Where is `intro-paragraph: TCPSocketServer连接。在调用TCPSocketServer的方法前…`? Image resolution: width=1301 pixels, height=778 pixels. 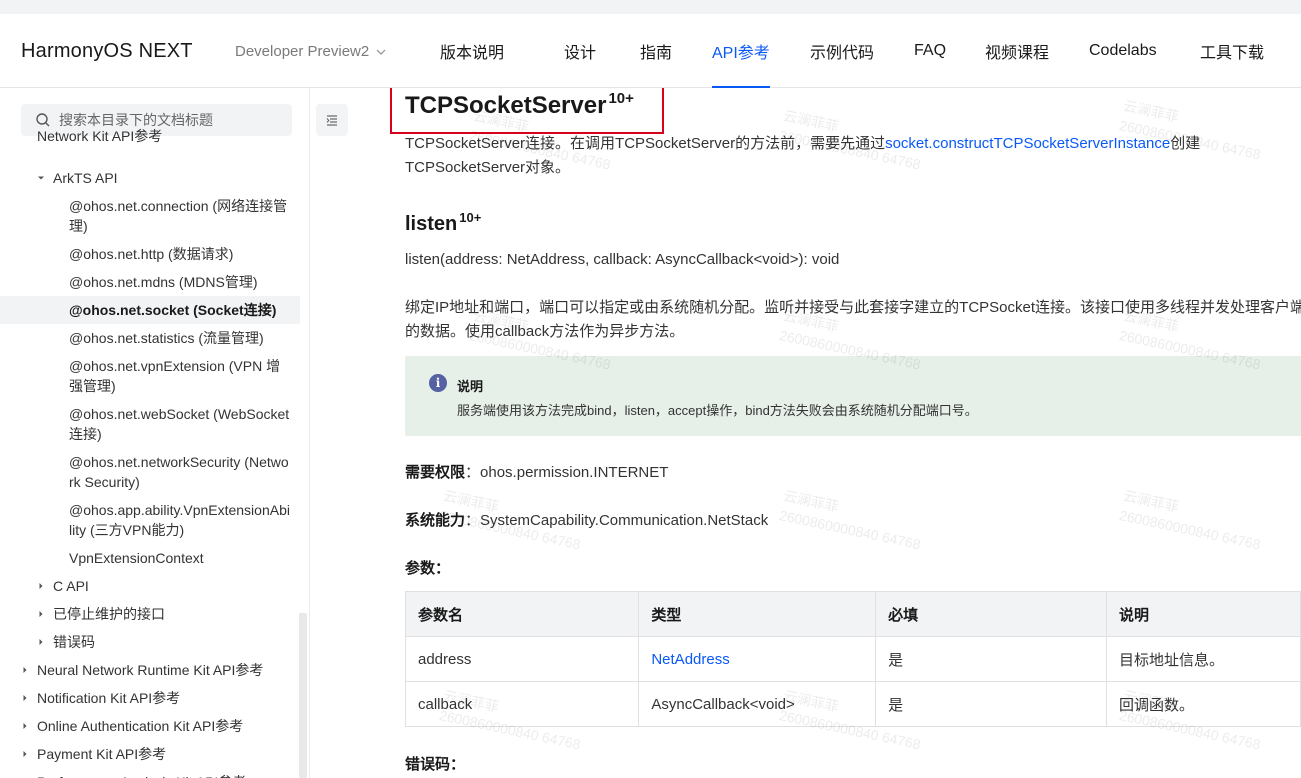
intro-paragraph: TCPSocketServer连接。在调用TCPSocketServer的方法前… is located at coordinates (845, 156).